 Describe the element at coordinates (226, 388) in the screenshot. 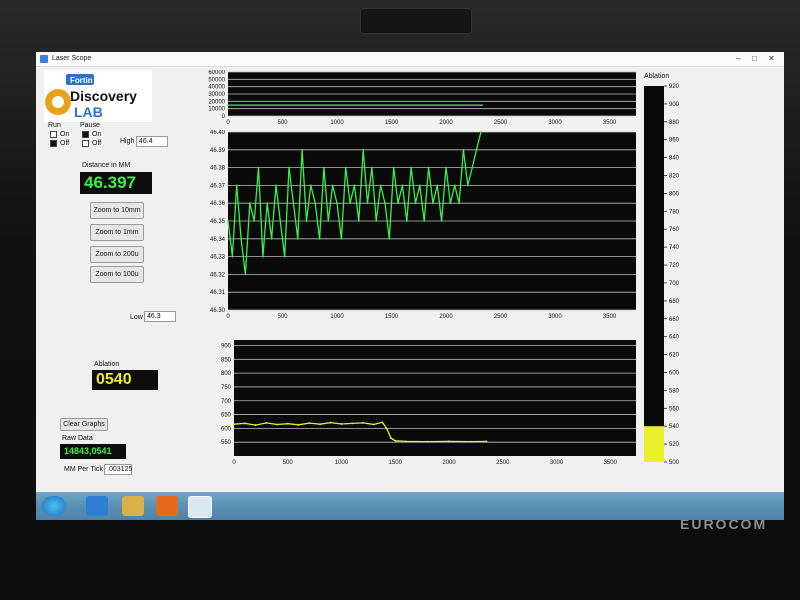

I see `y-tick-label: 750` at that location.